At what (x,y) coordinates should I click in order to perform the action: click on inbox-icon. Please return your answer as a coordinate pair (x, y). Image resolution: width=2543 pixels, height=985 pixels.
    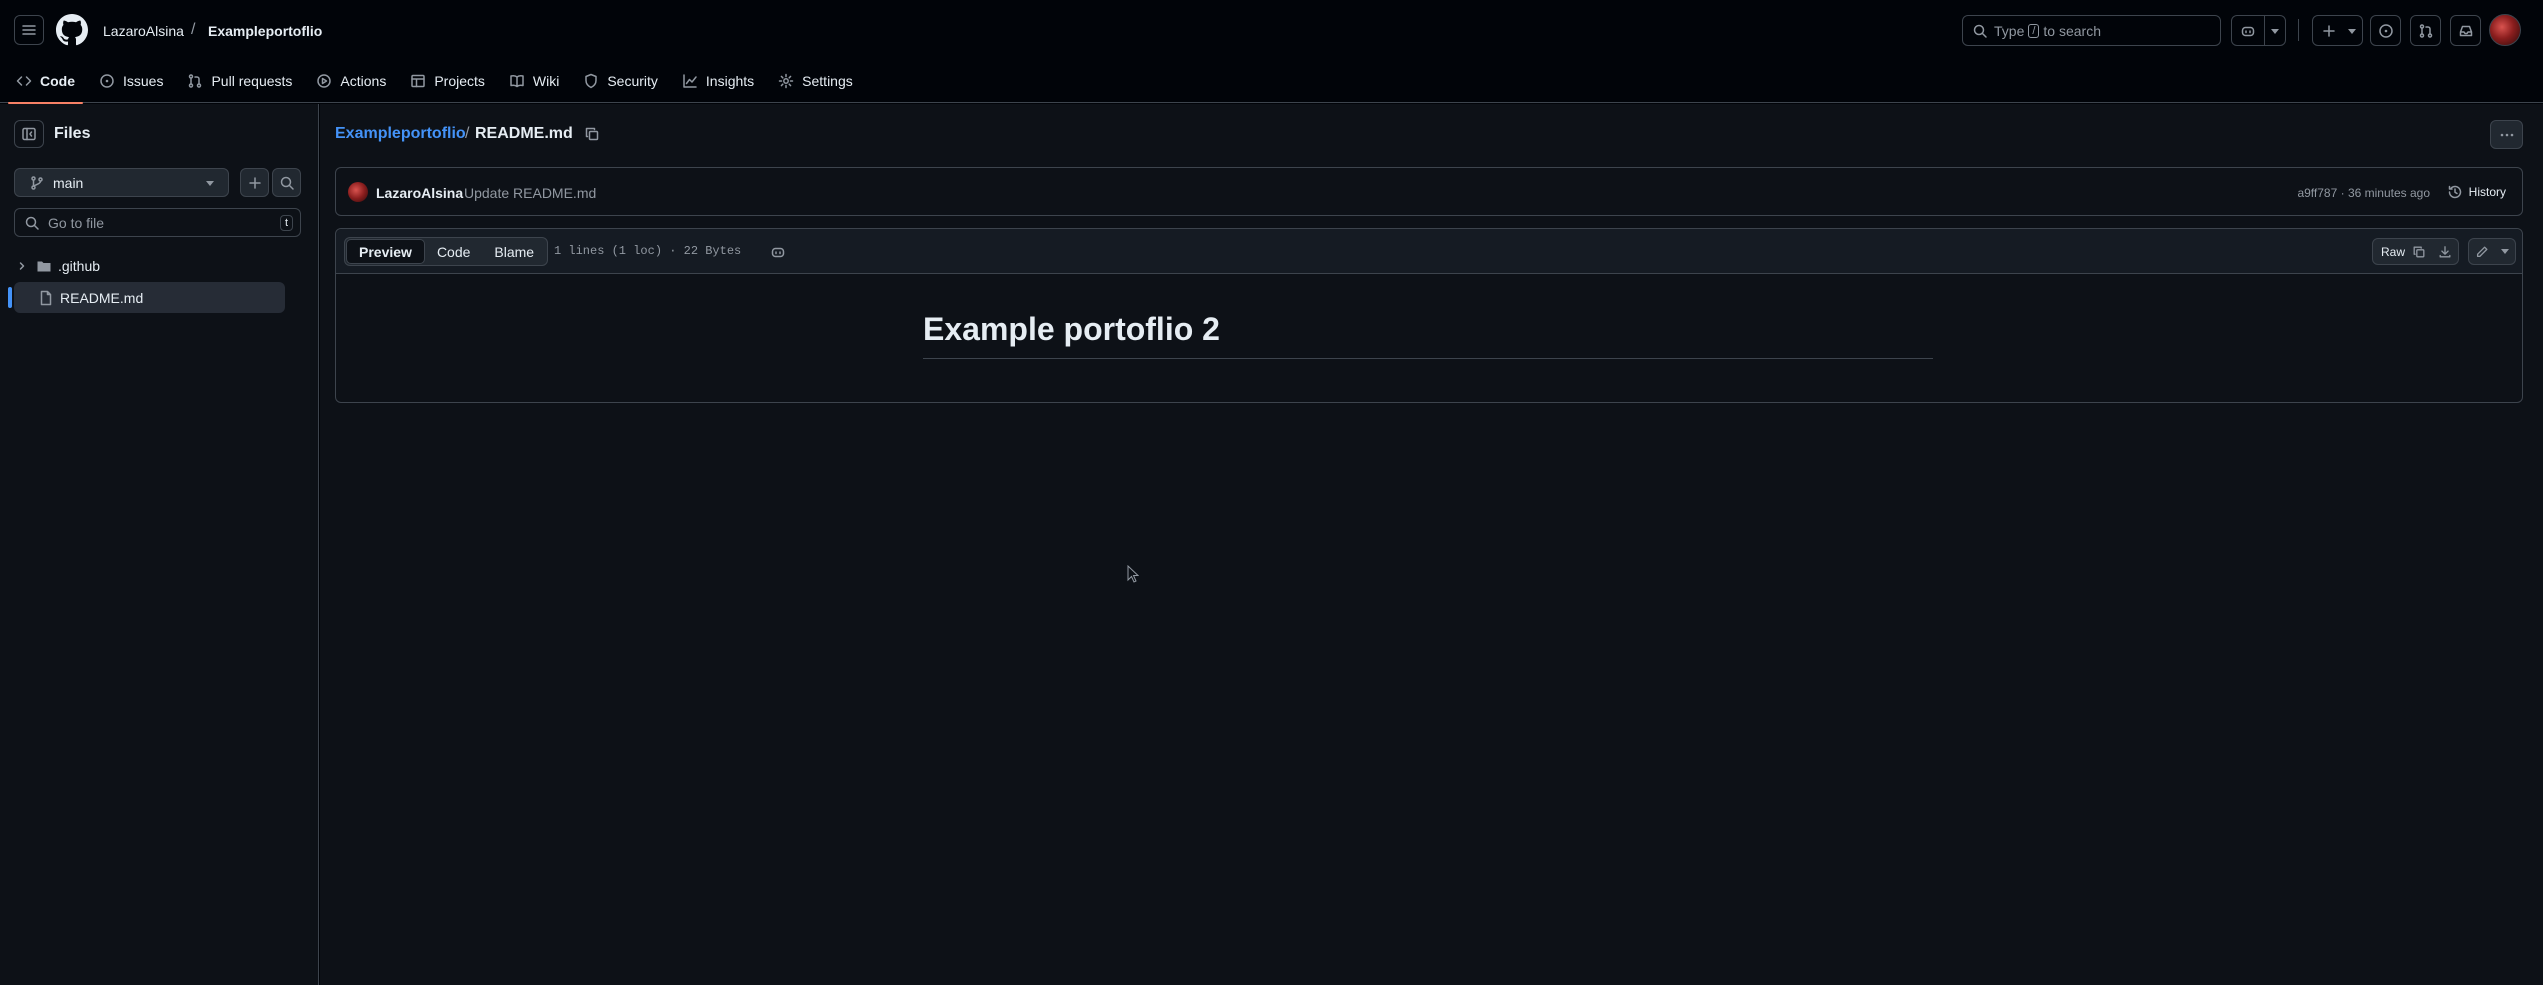
    Looking at the image, I should click on (2465, 30).